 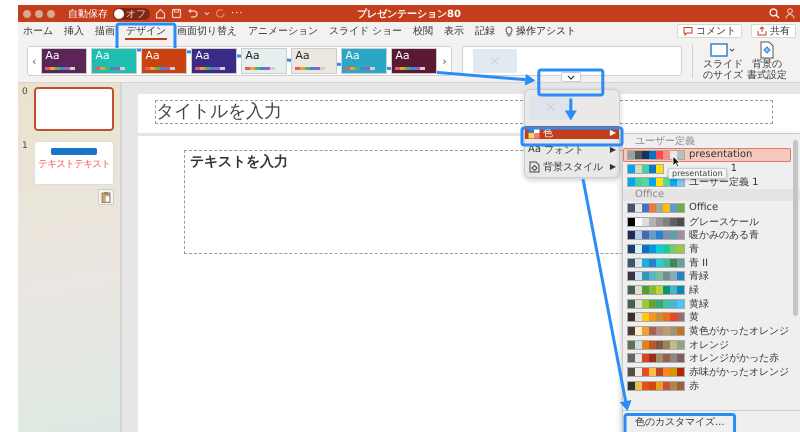 I want to click on color-scheme-item: オレンジ, so click(x=707, y=345).